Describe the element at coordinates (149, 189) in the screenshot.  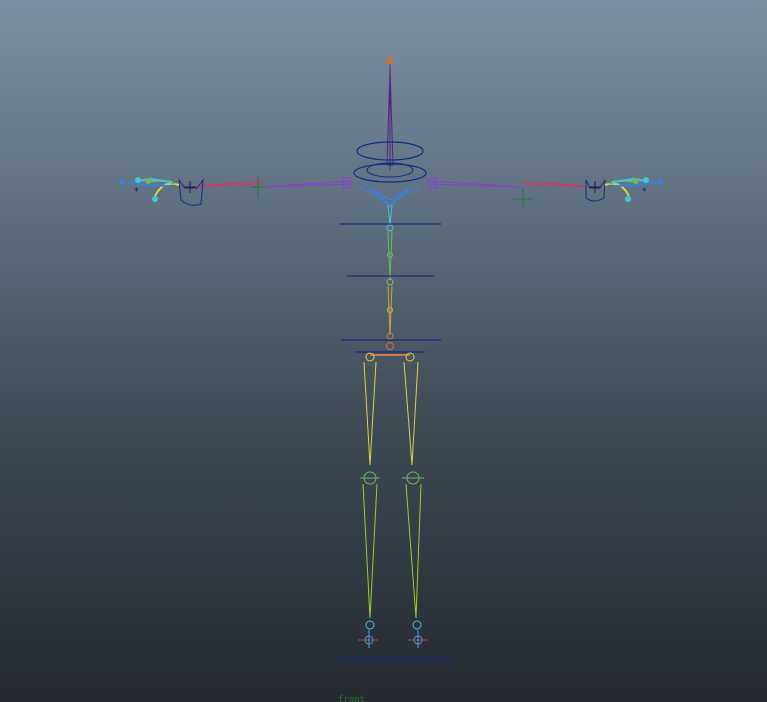
I see `left-hand-fingers: ⁎` at that location.